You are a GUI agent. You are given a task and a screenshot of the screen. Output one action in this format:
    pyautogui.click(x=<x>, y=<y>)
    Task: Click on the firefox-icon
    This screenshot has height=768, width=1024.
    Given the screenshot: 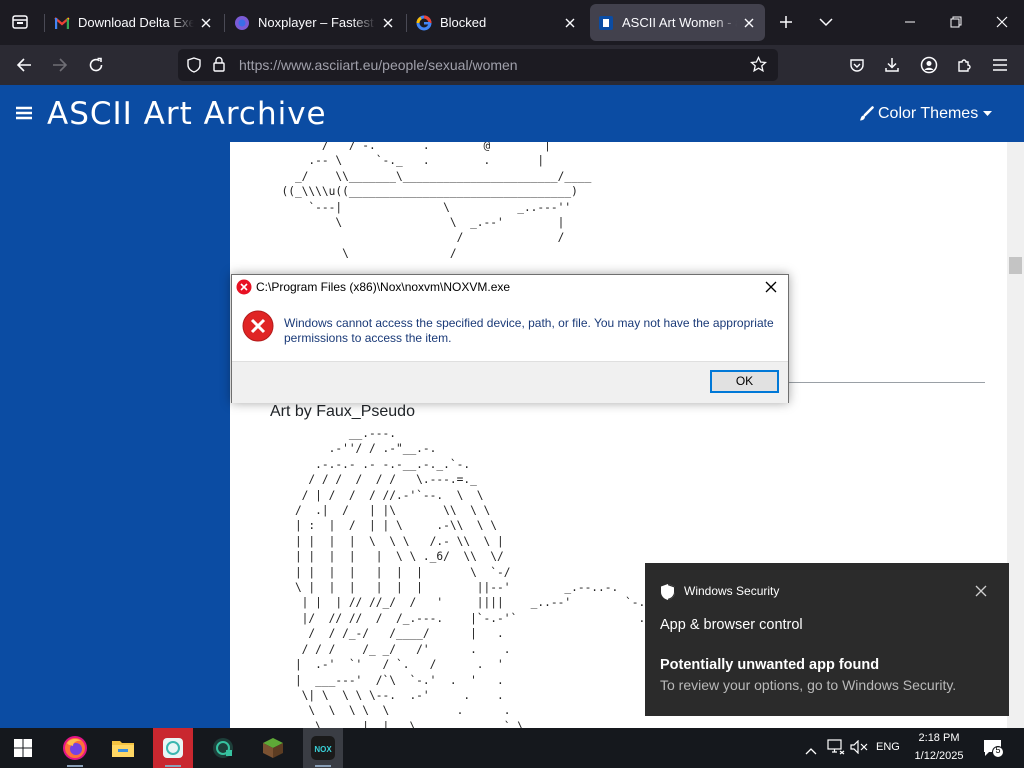 What is the action you would take?
    pyautogui.click(x=75, y=748)
    